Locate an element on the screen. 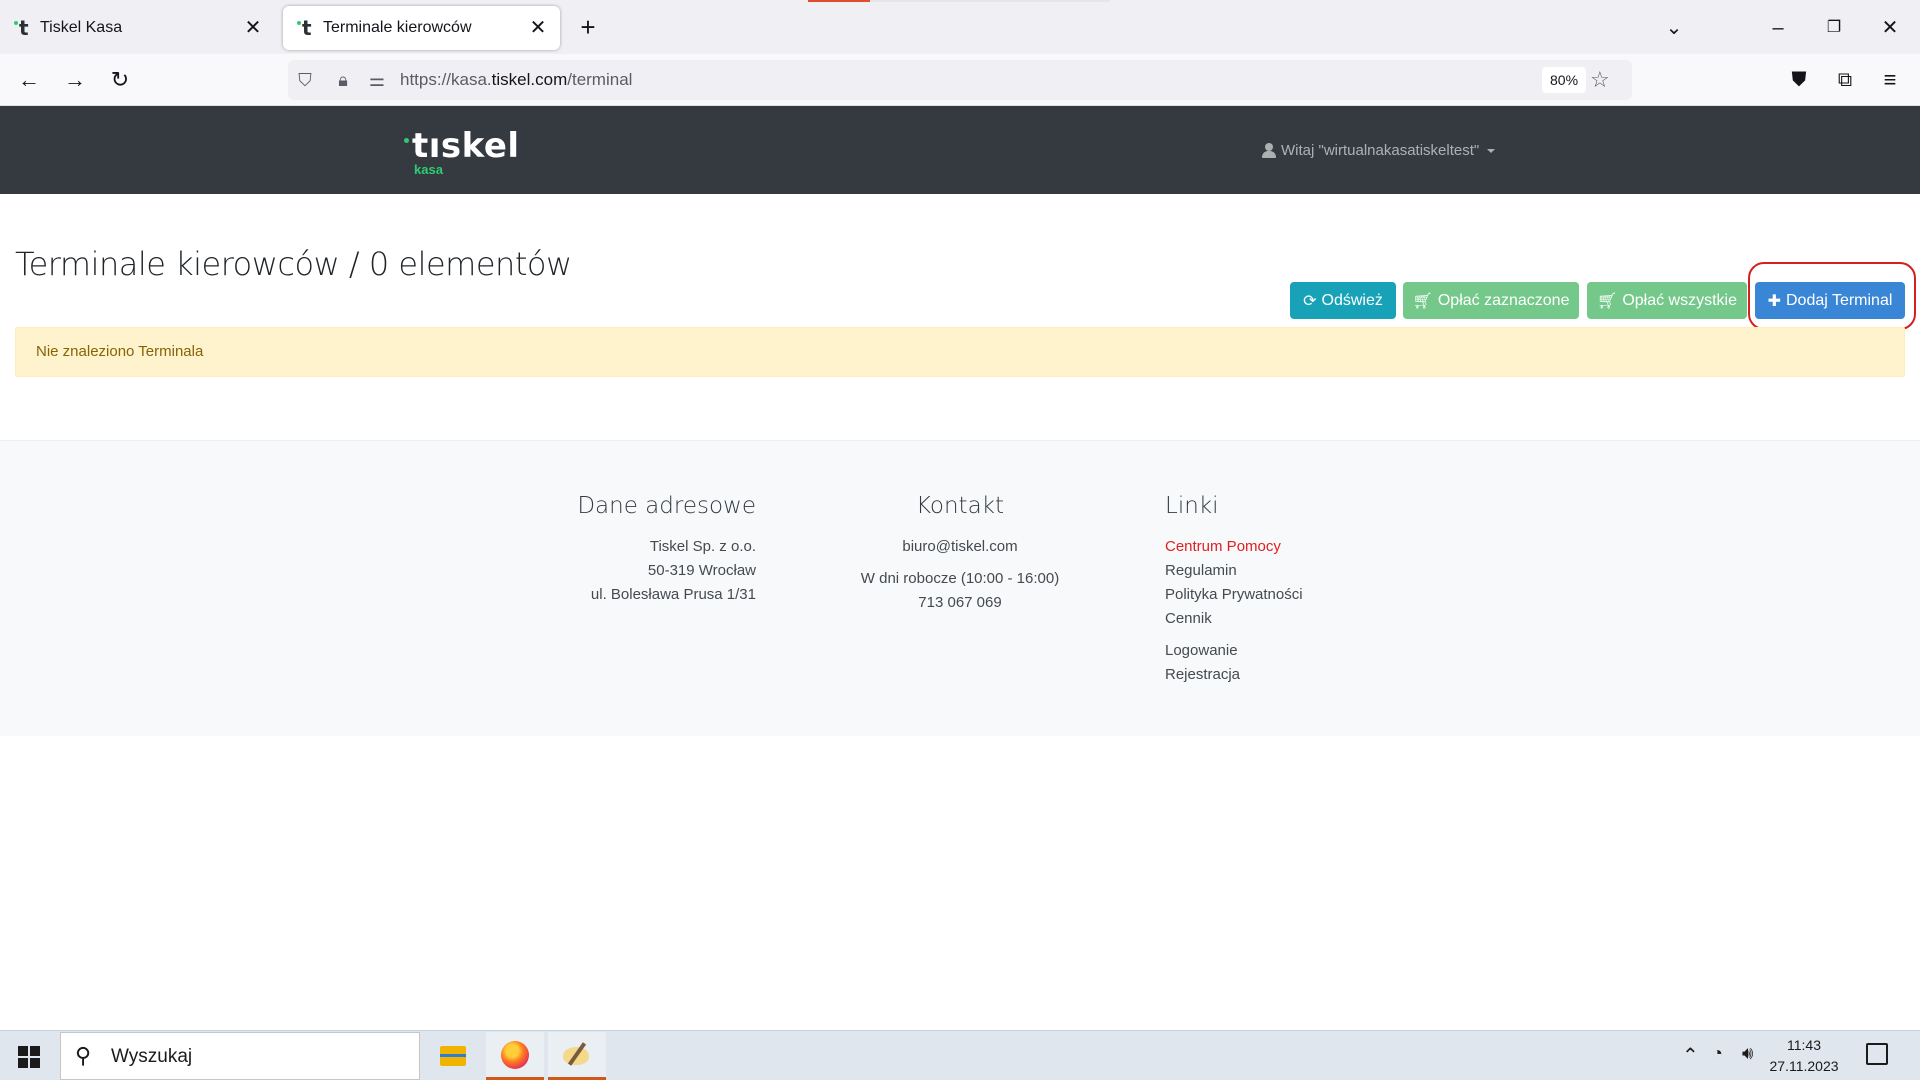  pay-selected-label: Opłać zaznaczone is located at coordinates (1503, 300).